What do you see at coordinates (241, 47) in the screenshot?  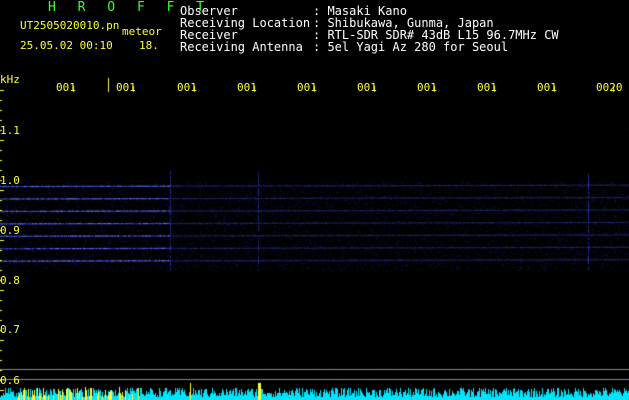 I see `antenna-label: Receiving Antenna` at bounding box center [241, 47].